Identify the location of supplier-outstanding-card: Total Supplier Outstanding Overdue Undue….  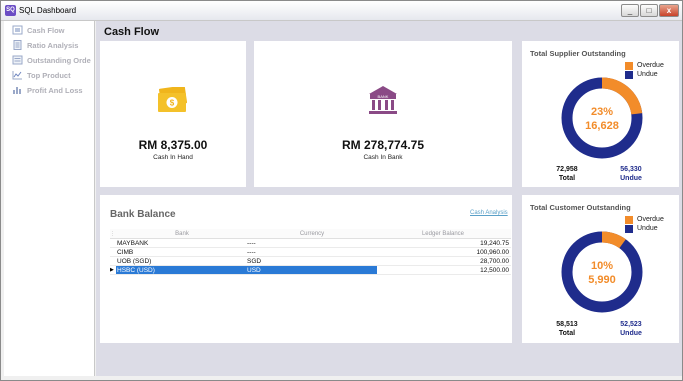
(600, 114).